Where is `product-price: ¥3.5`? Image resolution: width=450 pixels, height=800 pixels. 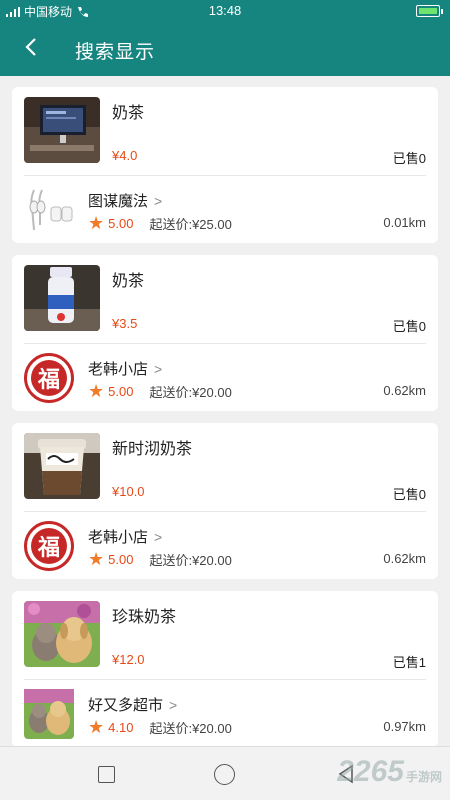 product-price: ¥3.5 is located at coordinates (125, 323).